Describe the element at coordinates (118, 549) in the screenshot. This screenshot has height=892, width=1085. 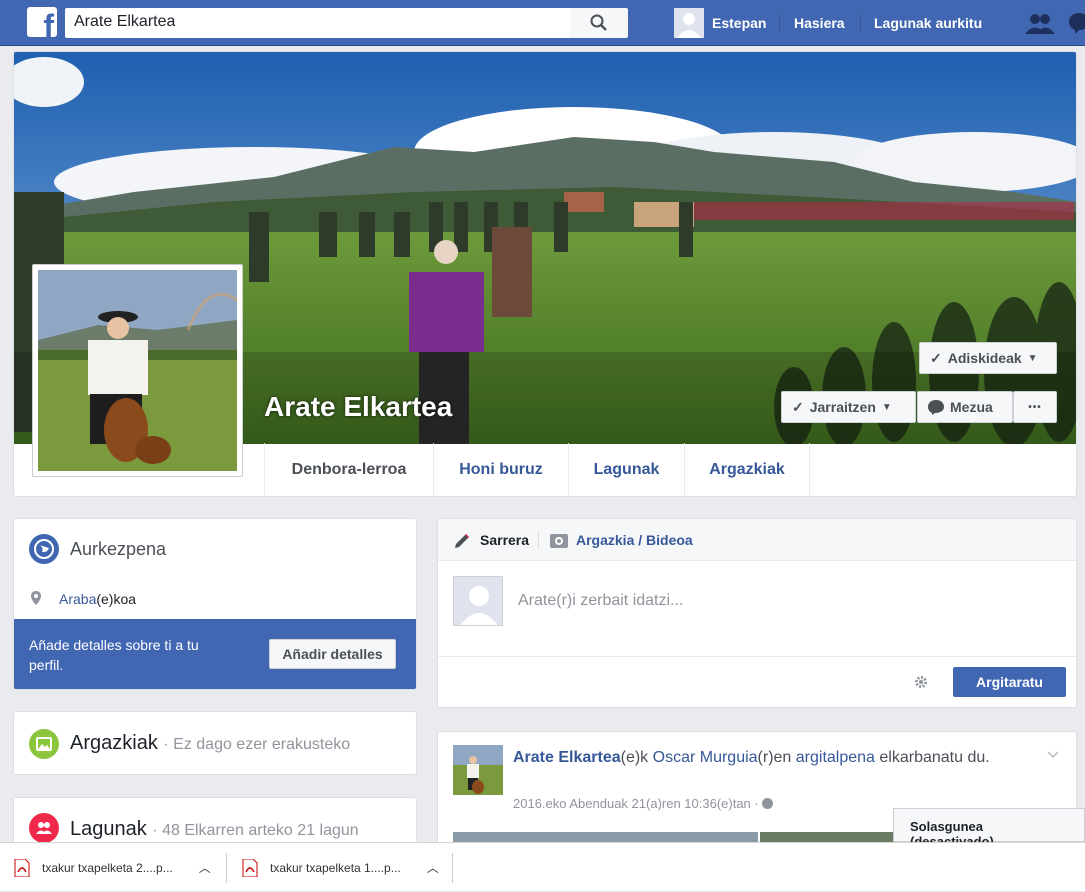
I see `intro-title: Aurkezpena` at that location.